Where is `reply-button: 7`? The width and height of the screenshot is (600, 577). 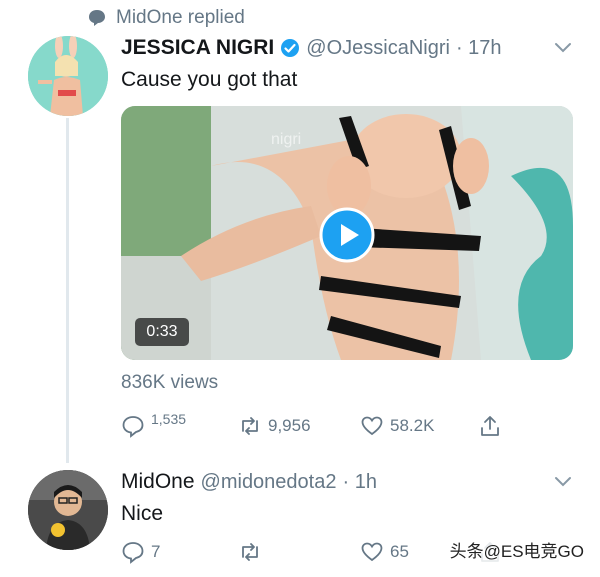
reply-button: 7 is located at coordinates (140, 552).